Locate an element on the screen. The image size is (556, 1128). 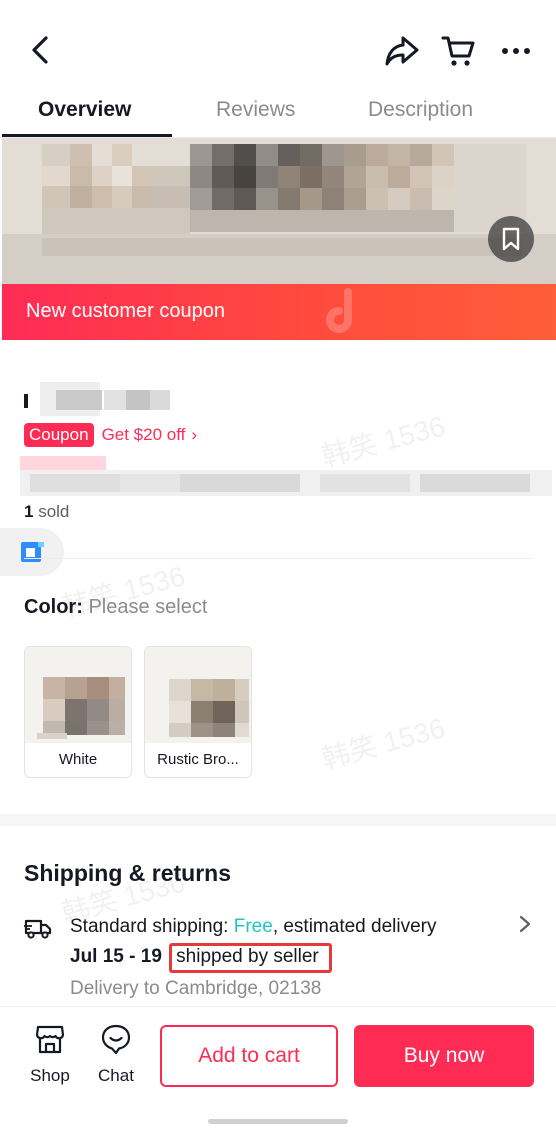
share-icon is located at coordinates (402, 51).